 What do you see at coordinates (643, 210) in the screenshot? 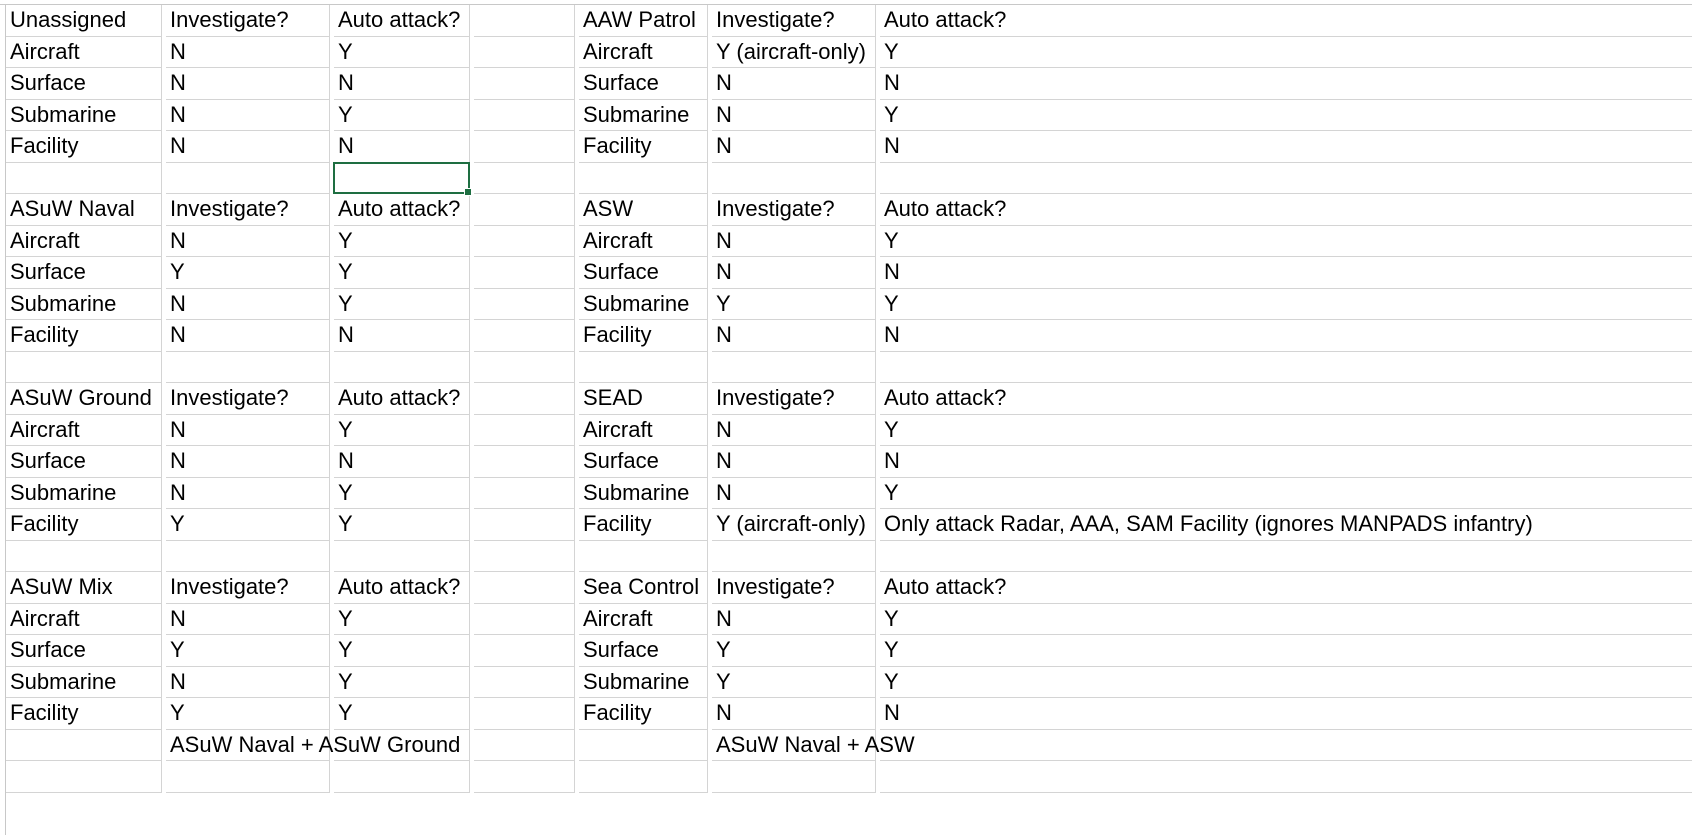
I see `table-cell: ASW` at bounding box center [643, 210].